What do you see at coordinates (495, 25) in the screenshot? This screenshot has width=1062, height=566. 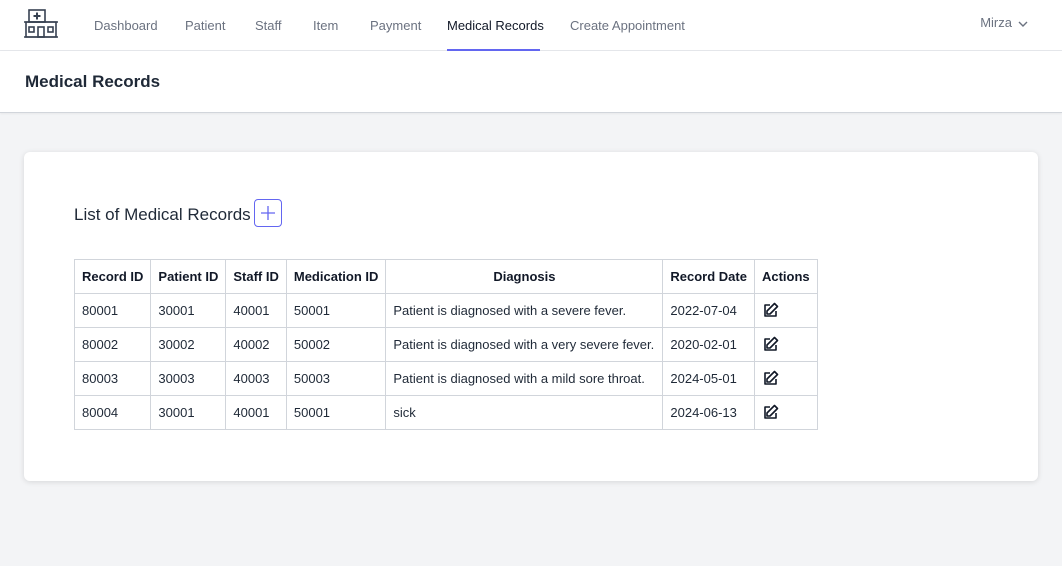 I see `nav-item-medical-records: Medical Records` at bounding box center [495, 25].